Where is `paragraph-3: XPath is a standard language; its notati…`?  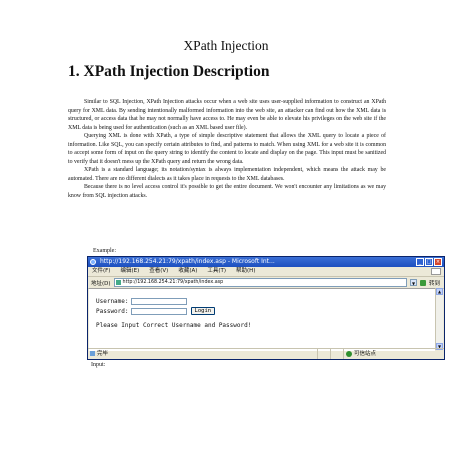 paragraph-3: XPath is a standard language; its notati… is located at coordinates (227, 174).